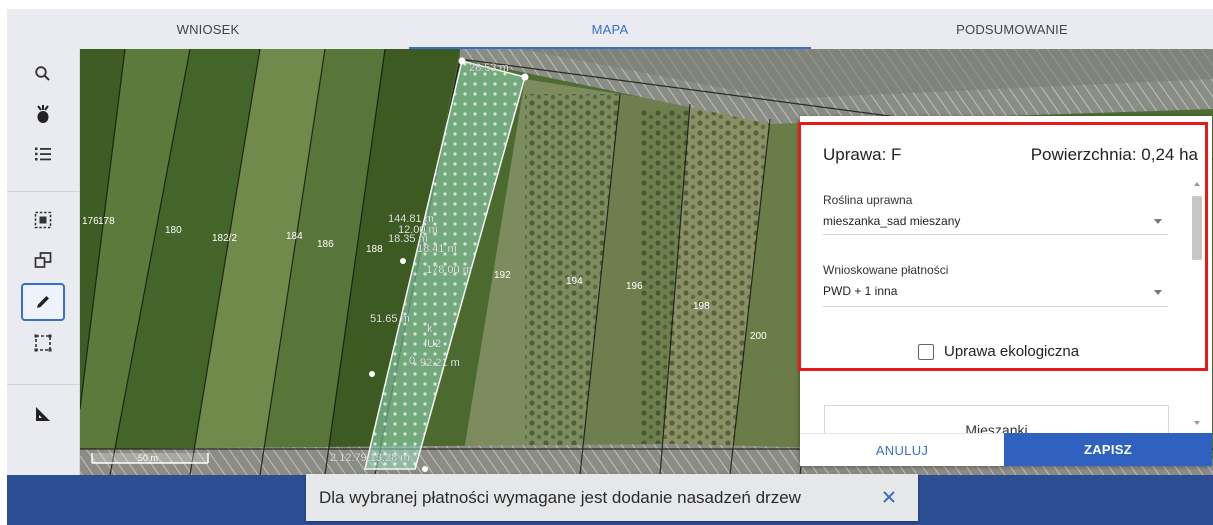 Image resolution: width=1213 pixels, height=525 pixels. Describe the element at coordinates (325, 244) in the screenshot. I see `parcel-label: 186` at that location.